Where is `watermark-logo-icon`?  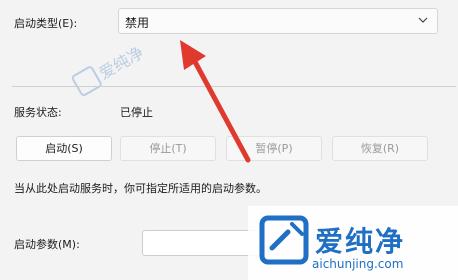 watermark-logo-icon is located at coordinates (284, 240).